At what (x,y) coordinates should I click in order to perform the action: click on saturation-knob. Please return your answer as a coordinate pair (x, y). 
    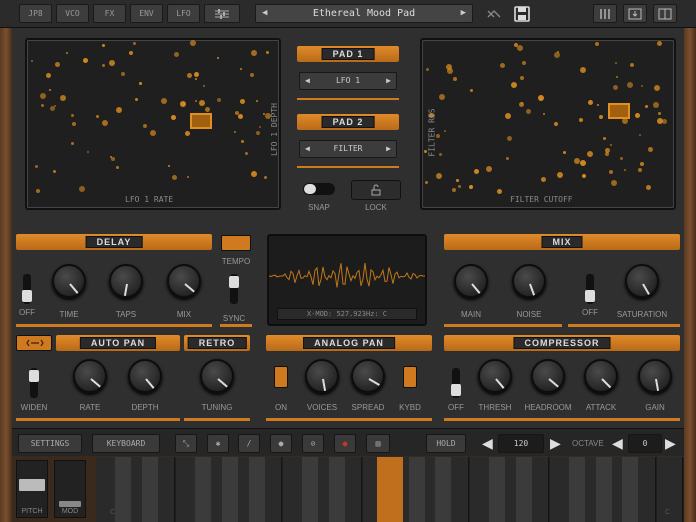
    Looking at the image, I should click on (642, 281).